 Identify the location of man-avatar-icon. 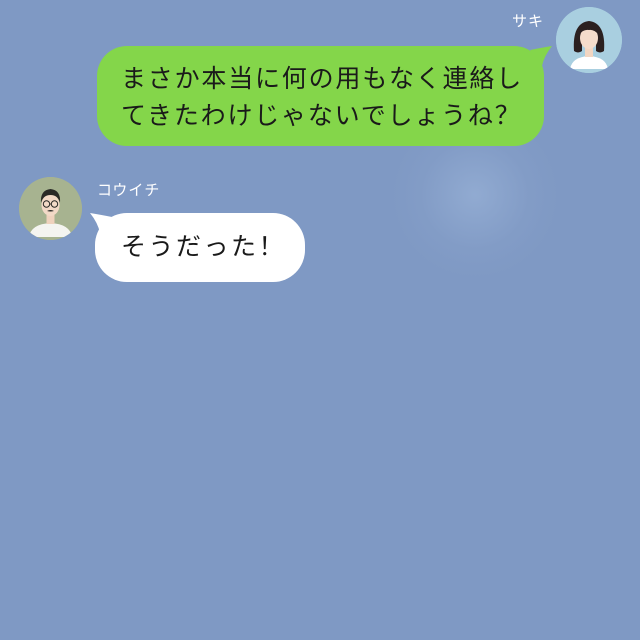
(50, 208).